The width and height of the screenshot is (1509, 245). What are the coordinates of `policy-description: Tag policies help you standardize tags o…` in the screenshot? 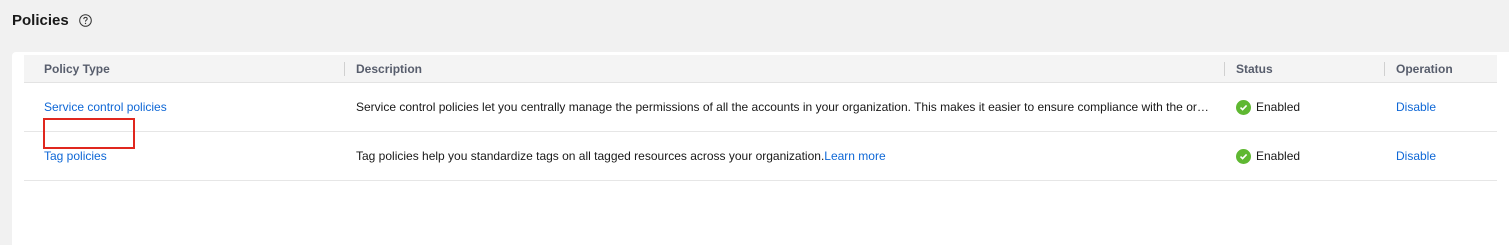 It's located at (590, 156).